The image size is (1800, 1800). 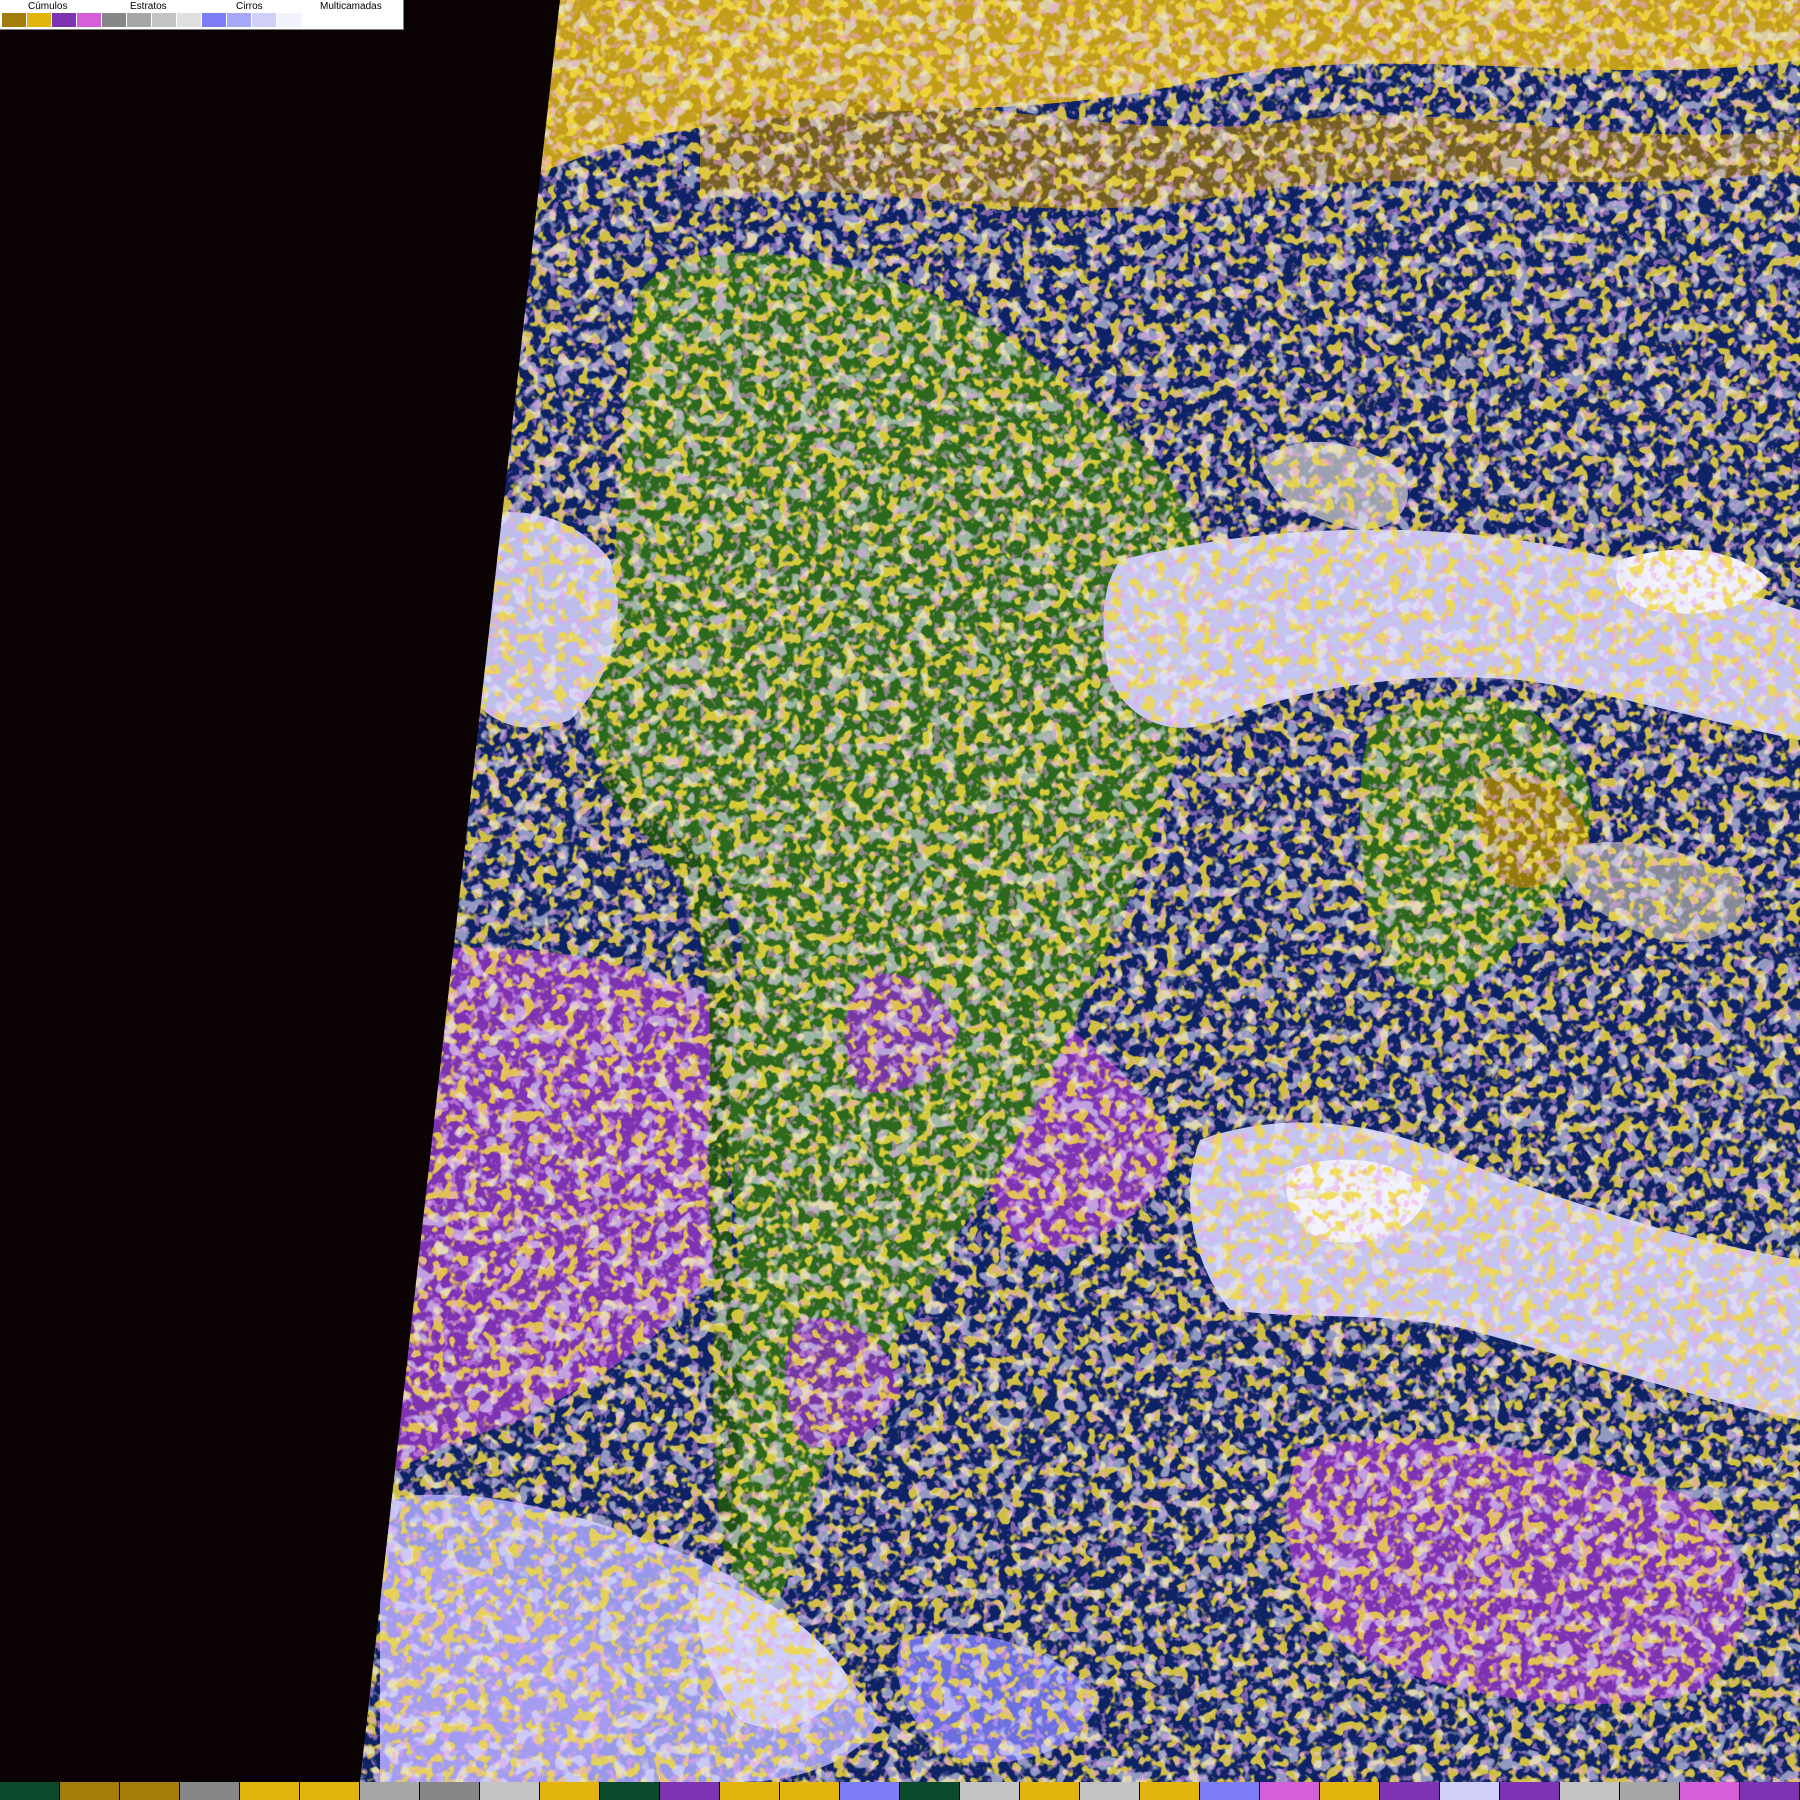 What do you see at coordinates (351, 6) in the screenshot?
I see `legend-label-multilayer: Multicamadas` at bounding box center [351, 6].